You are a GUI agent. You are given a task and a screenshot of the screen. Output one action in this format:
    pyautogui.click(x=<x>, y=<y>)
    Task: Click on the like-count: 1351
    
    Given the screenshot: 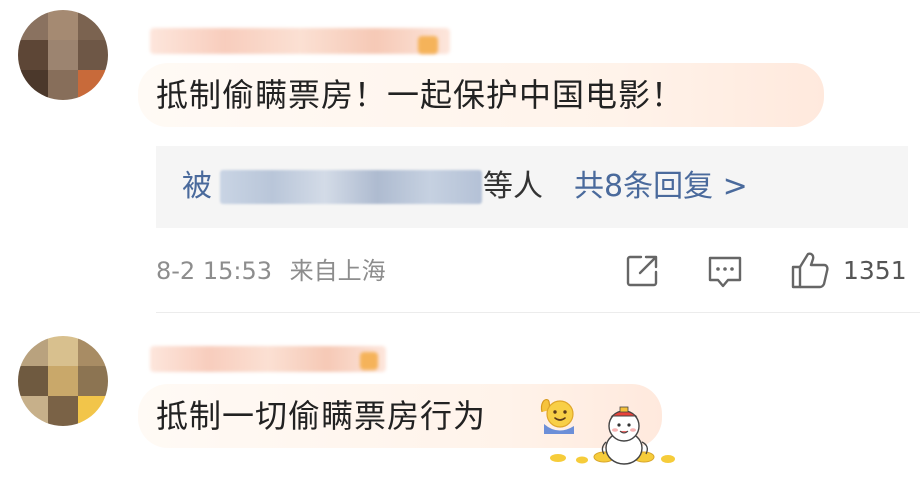 What is the action you would take?
    pyautogui.click(x=875, y=270)
    